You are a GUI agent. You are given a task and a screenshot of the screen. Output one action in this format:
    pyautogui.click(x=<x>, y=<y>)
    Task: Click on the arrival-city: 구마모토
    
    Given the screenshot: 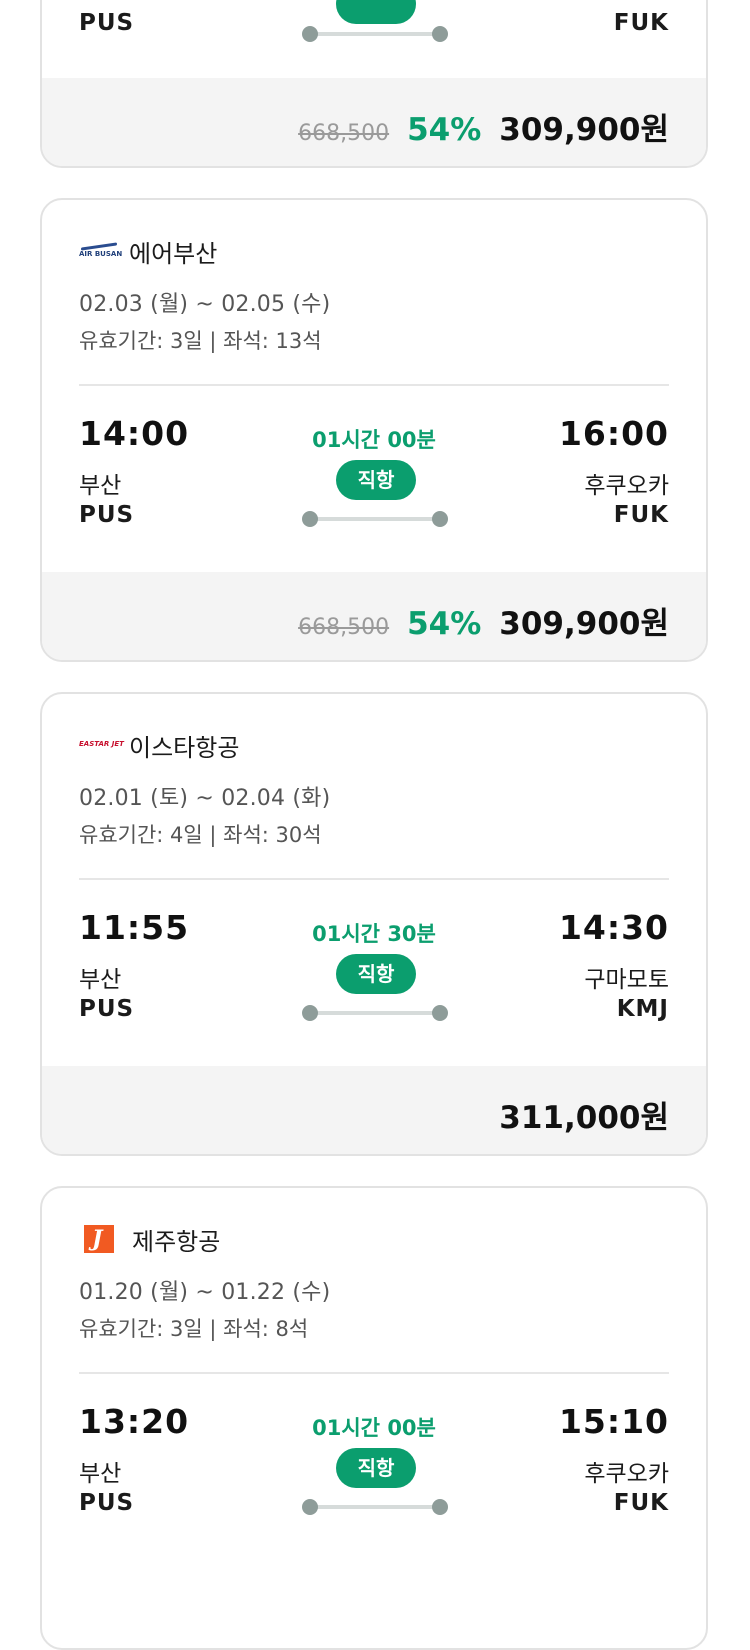 What is the action you would take?
    pyautogui.click(x=626, y=980)
    